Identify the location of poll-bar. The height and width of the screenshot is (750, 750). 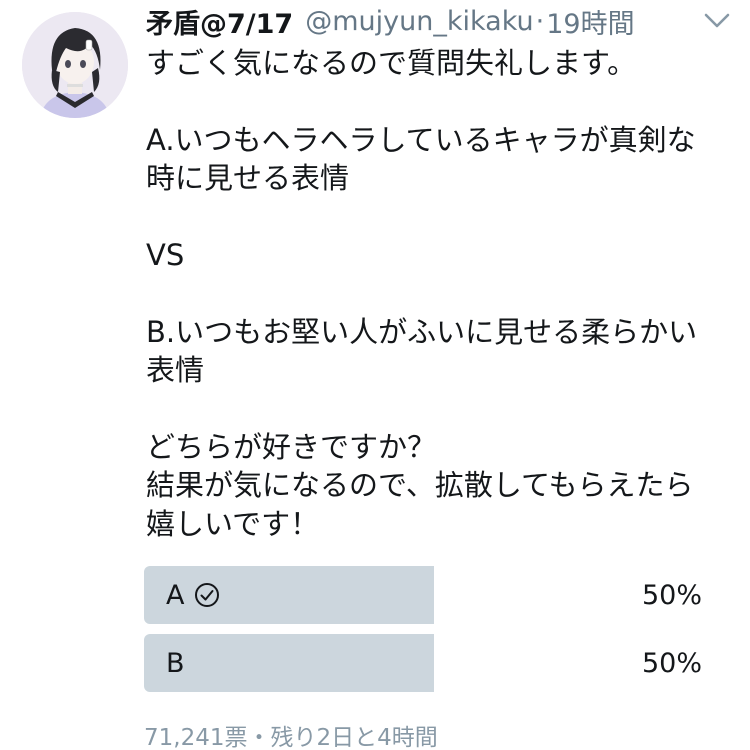
(289, 663).